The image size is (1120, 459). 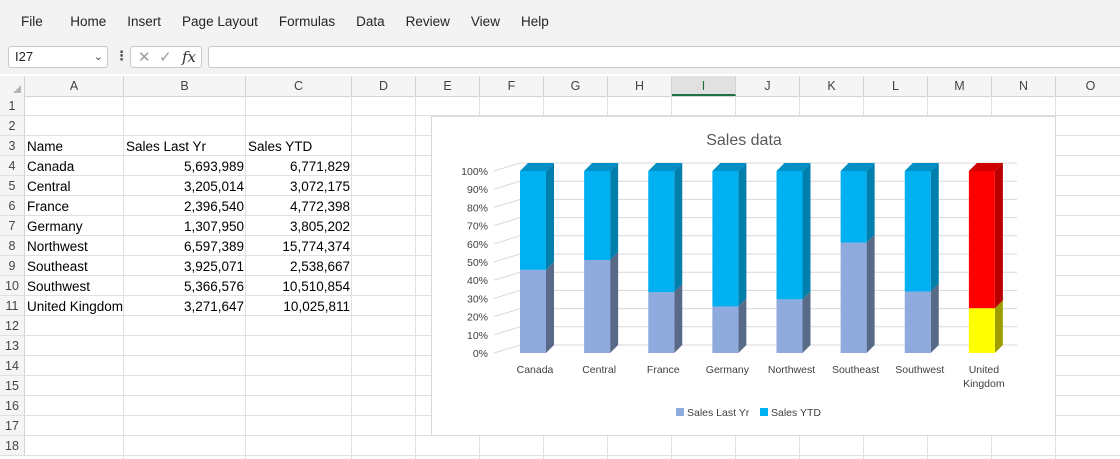 What do you see at coordinates (165, 57) in the screenshot?
I see `check-icon: ✓` at bounding box center [165, 57].